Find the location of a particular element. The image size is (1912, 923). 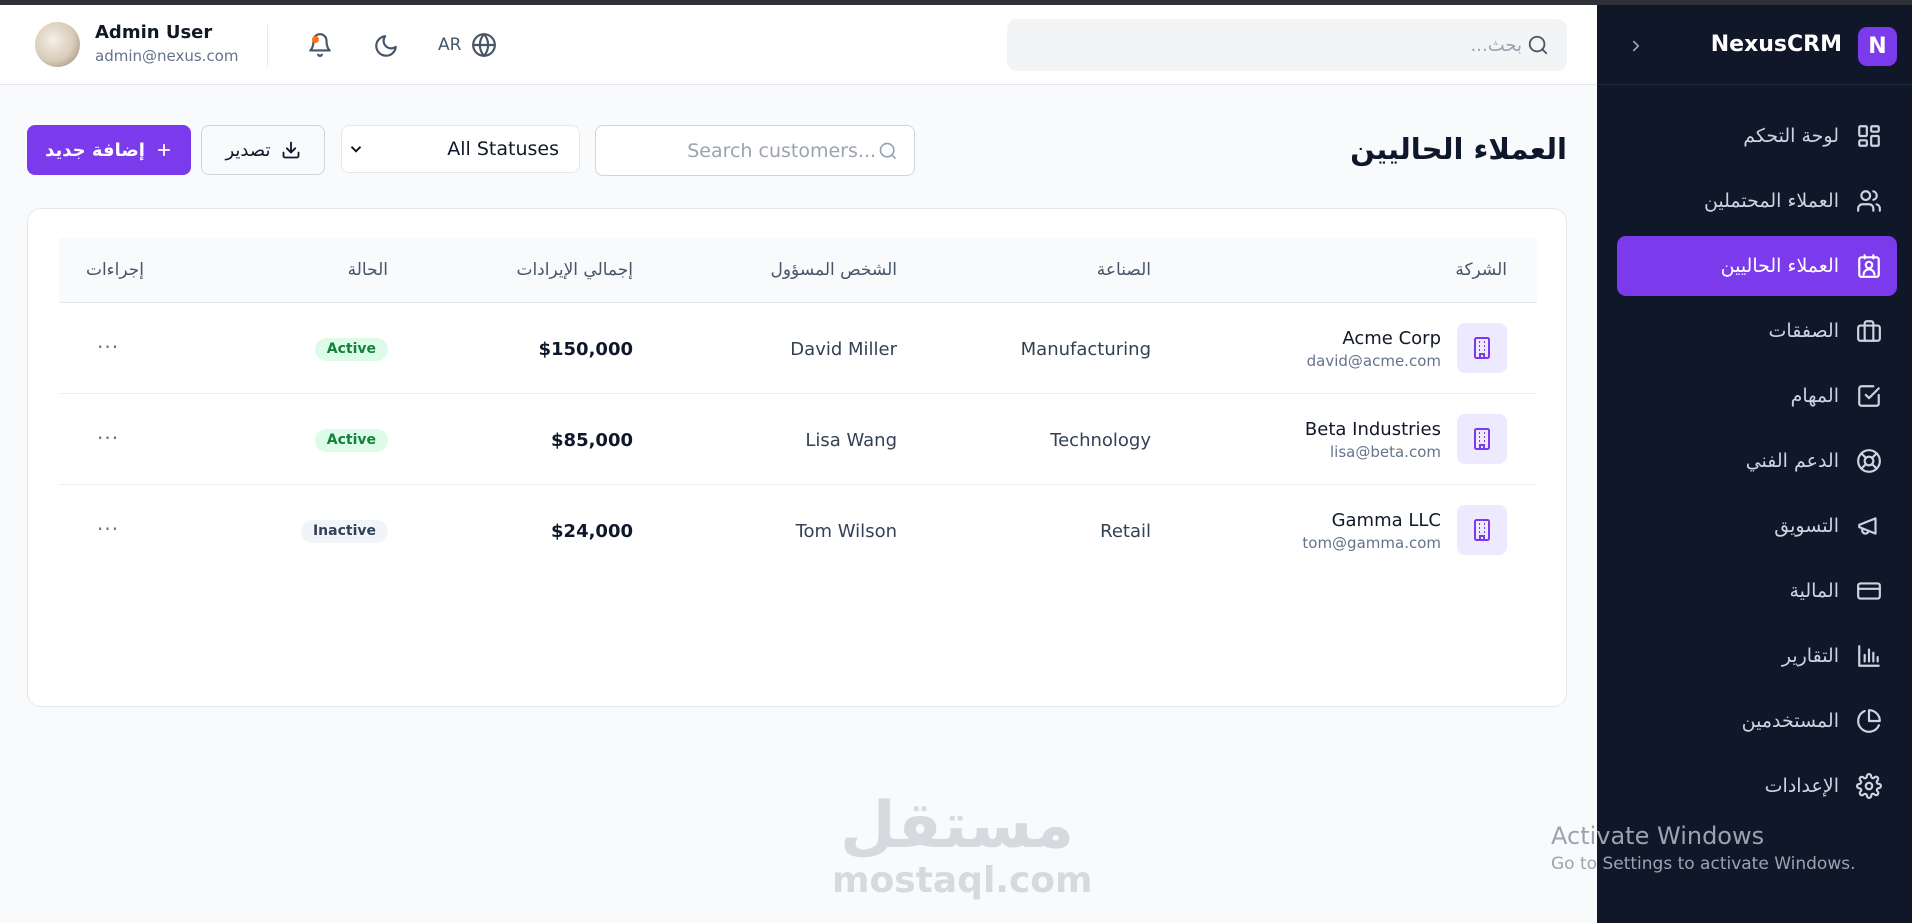

company-email: lisa@beta.com is located at coordinates (1385, 452).